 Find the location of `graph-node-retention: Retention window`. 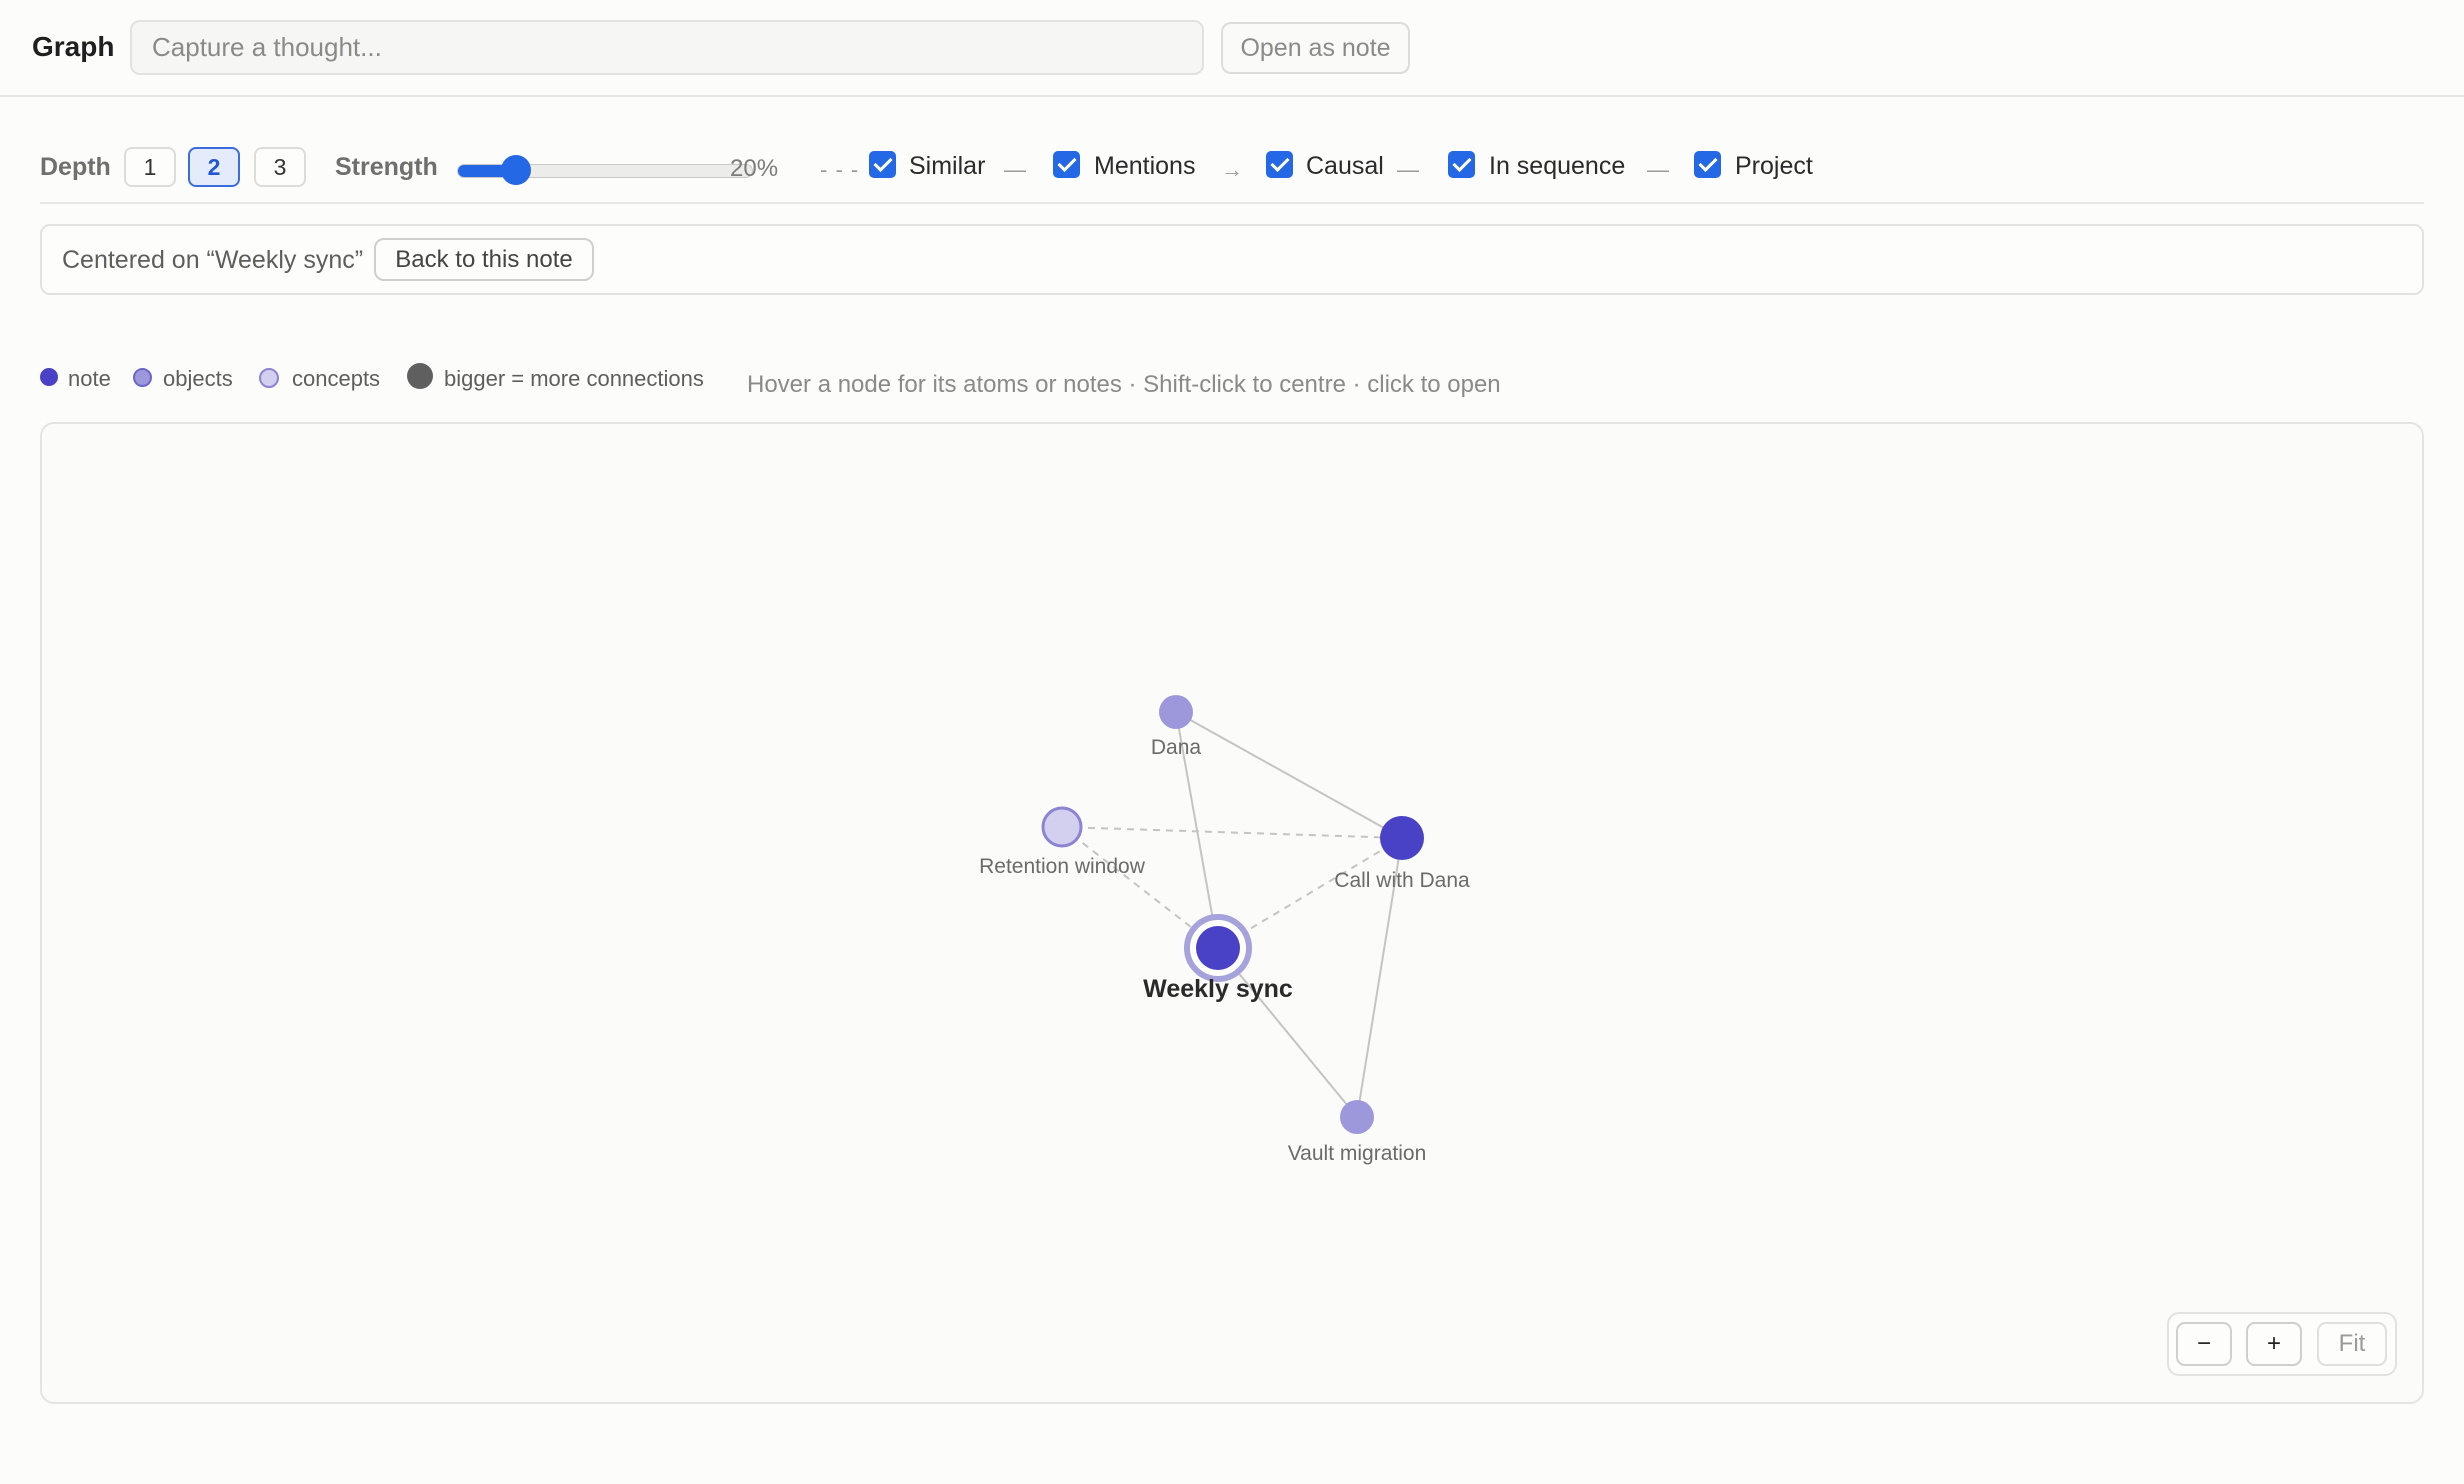

graph-node-retention: Retention window is located at coordinates (1062, 842).